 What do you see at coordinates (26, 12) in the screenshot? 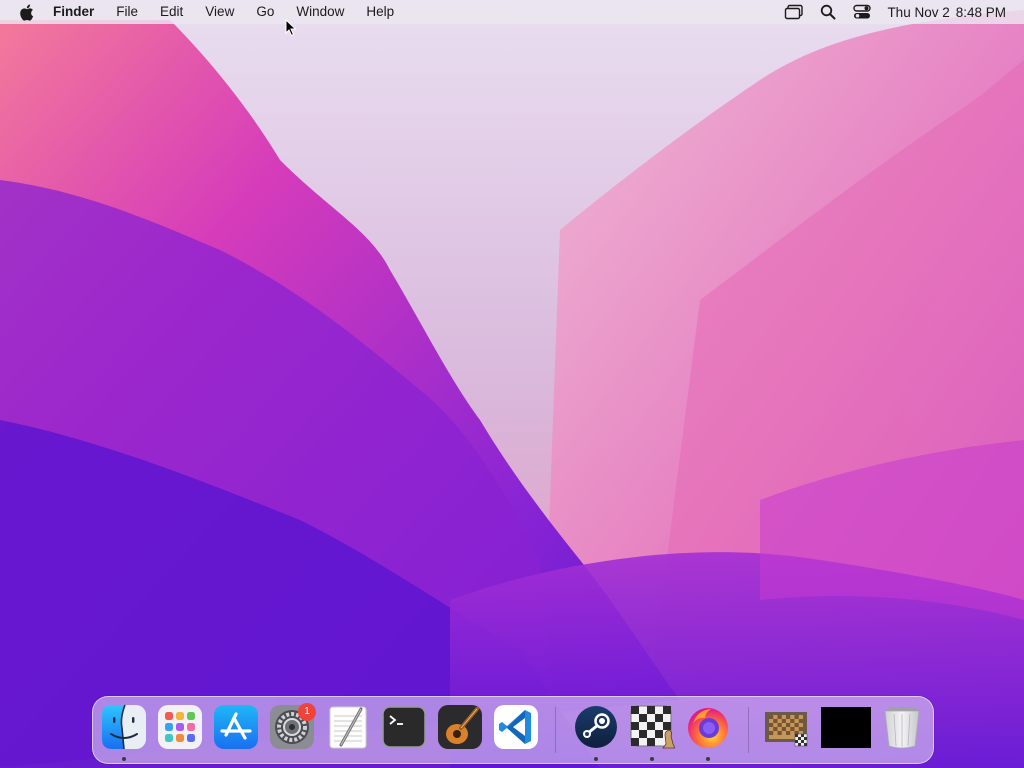
I see `apple-menu-icon` at bounding box center [26, 12].